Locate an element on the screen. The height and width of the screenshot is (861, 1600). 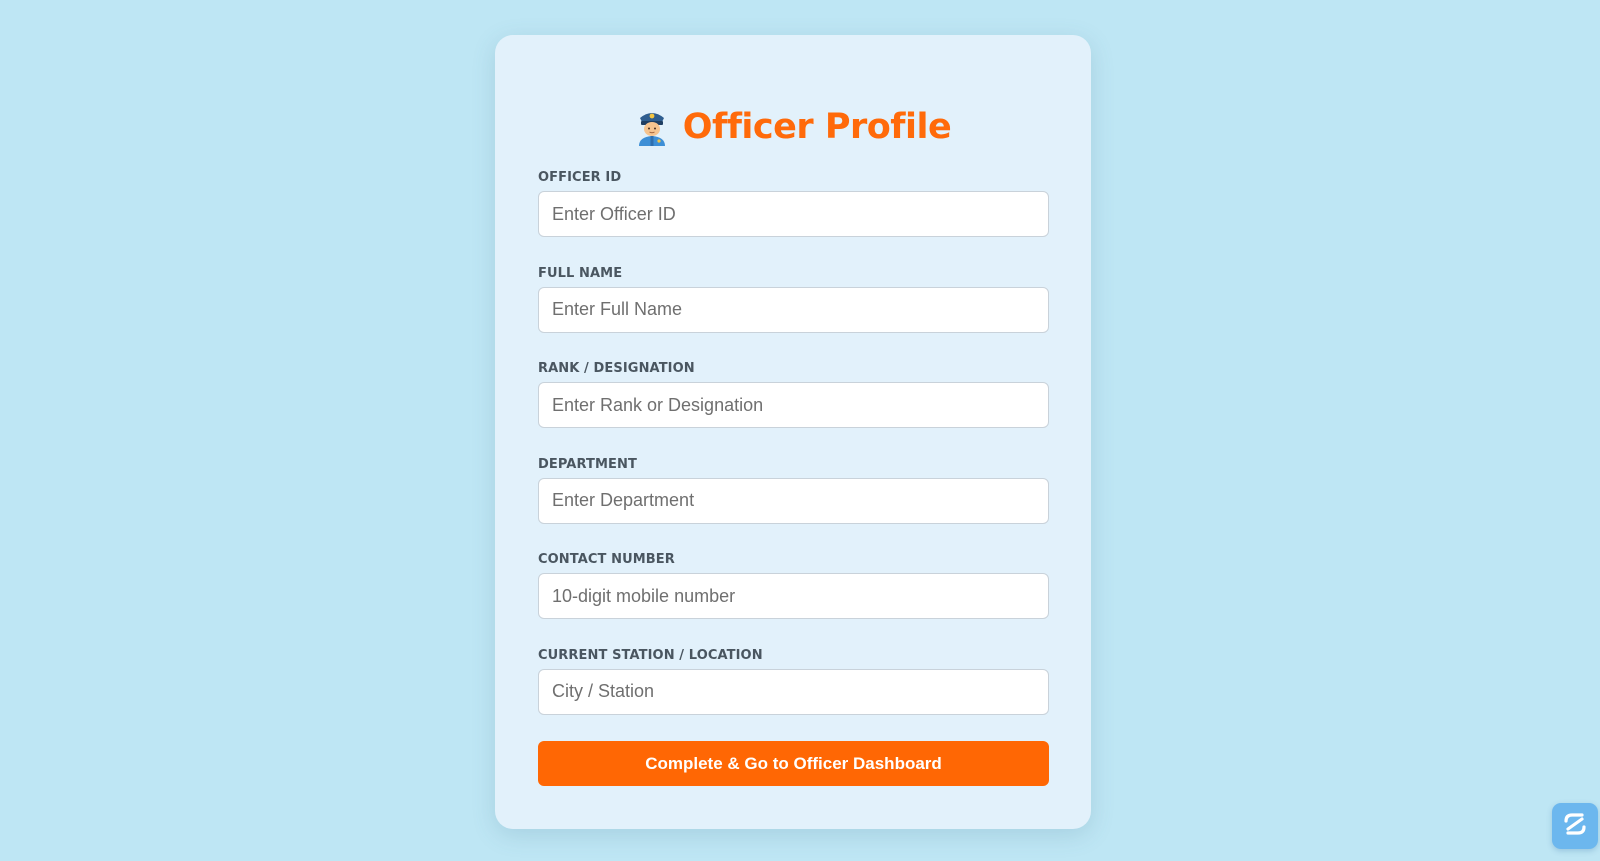
field-officer-id: OFFICER ID is located at coordinates (793, 216).